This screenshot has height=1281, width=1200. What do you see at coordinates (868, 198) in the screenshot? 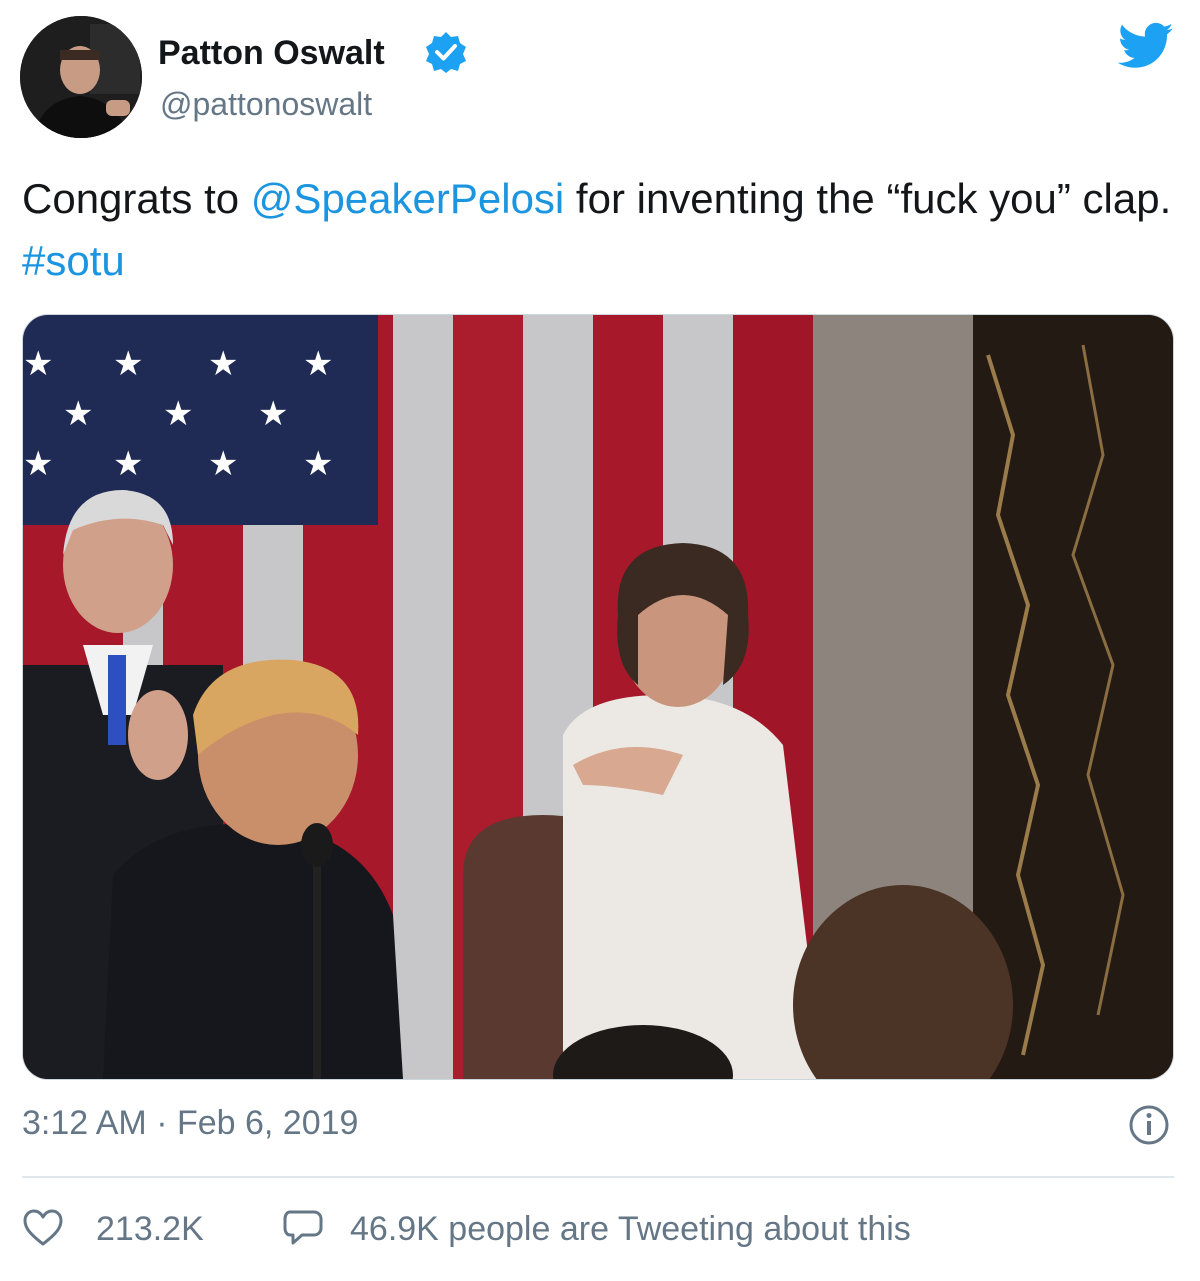
I see `tweet-text-part2: for inventing the “fuck you” clap.` at bounding box center [868, 198].